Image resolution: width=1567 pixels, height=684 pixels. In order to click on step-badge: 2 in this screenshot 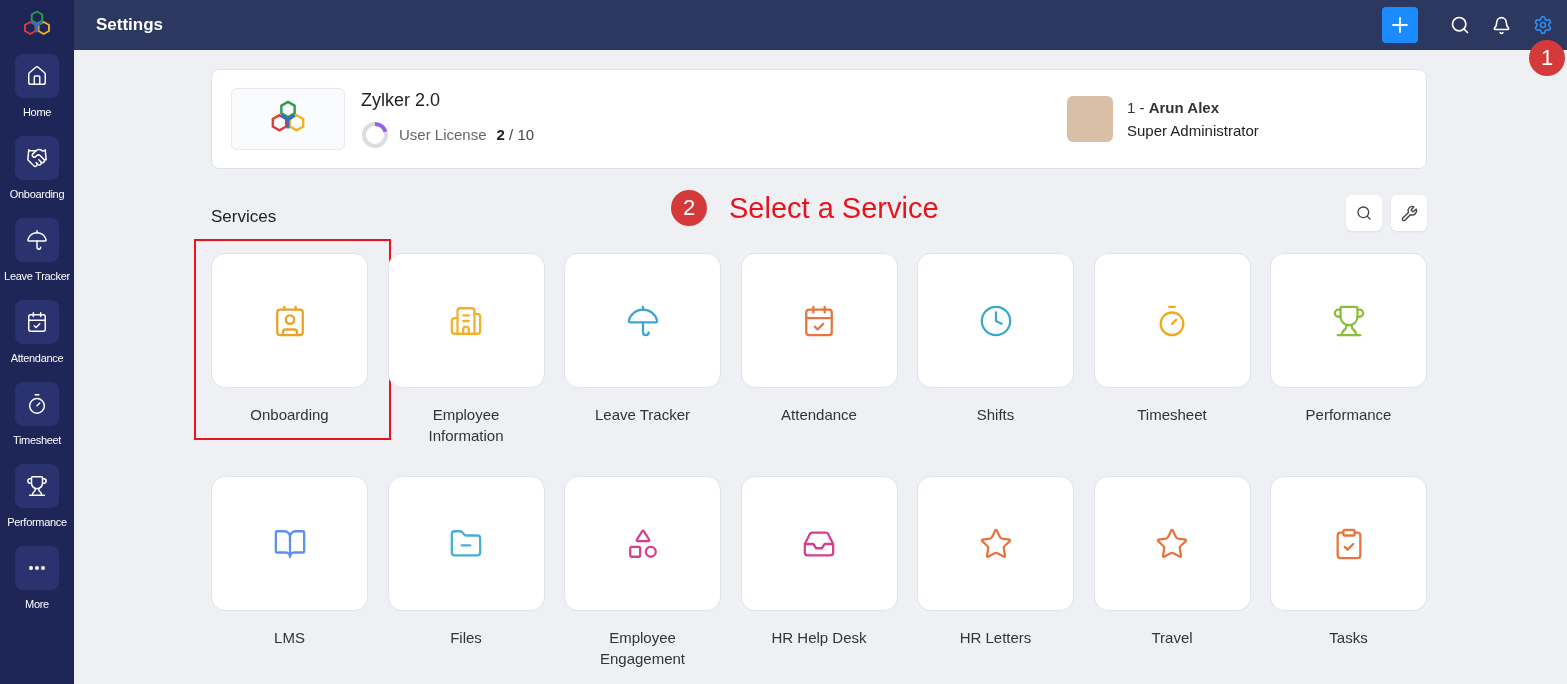, I will do `click(689, 208)`.